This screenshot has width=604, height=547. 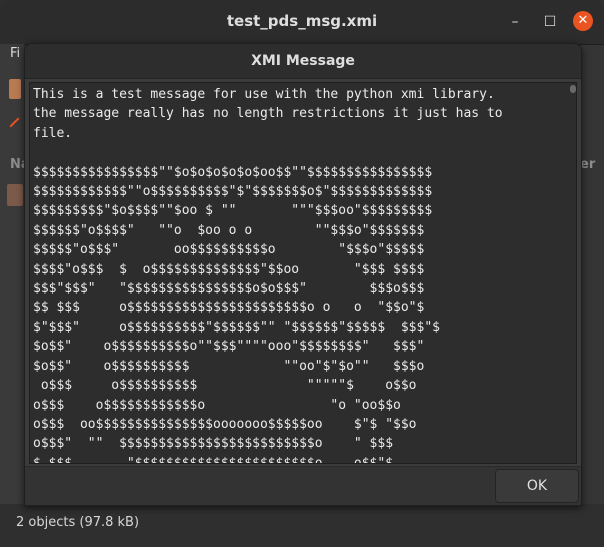 What do you see at coordinates (515, 22) in the screenshot?
I see `minimize-icon: –` at bounding box center [515, 22].